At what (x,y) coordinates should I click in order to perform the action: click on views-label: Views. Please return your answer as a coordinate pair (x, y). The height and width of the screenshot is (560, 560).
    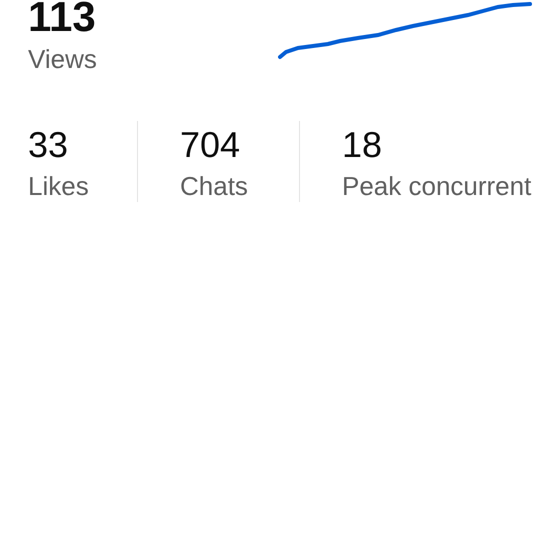
    Looking at the image, I should click on (62, 60).